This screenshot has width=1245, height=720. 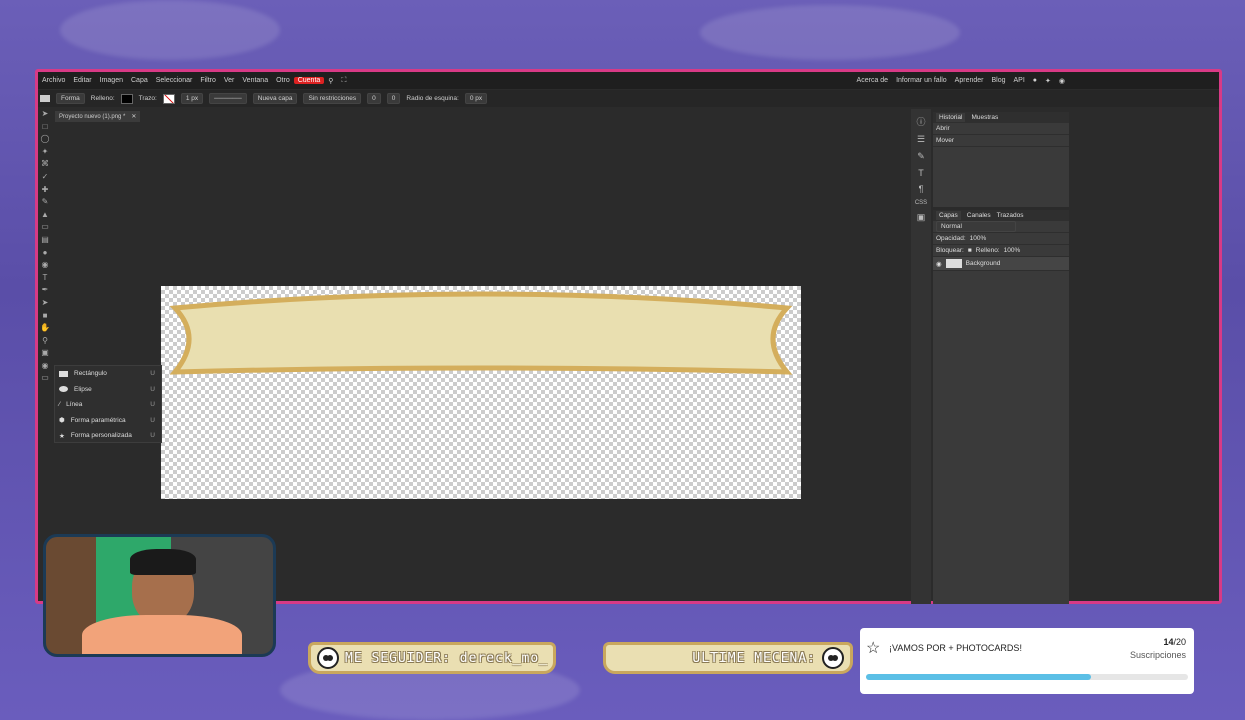 I want to click on tab-historial: Historial, so click(x=951, y=117).